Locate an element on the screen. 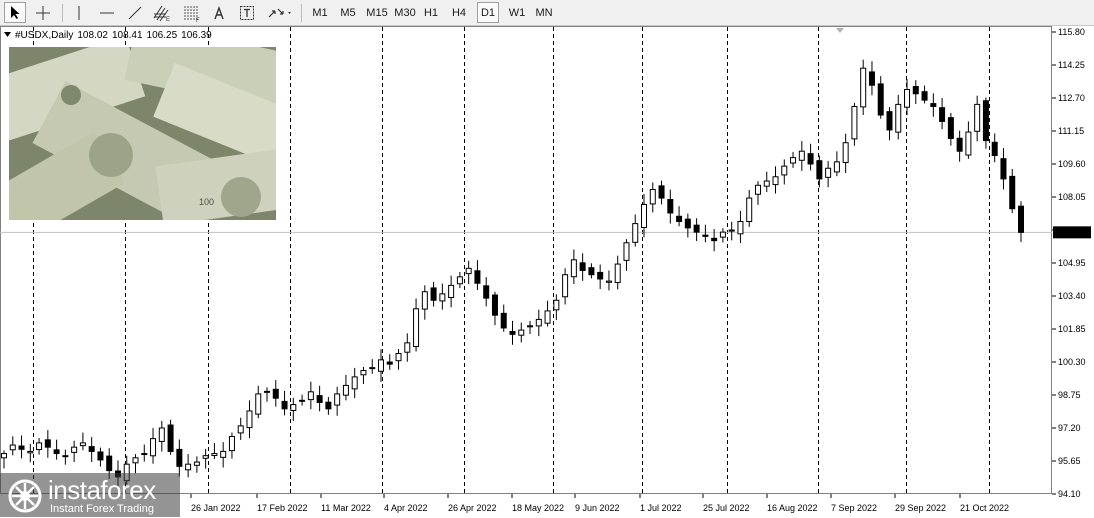  y-tick-label: 112.70 is located at coordinates (1071, 98).